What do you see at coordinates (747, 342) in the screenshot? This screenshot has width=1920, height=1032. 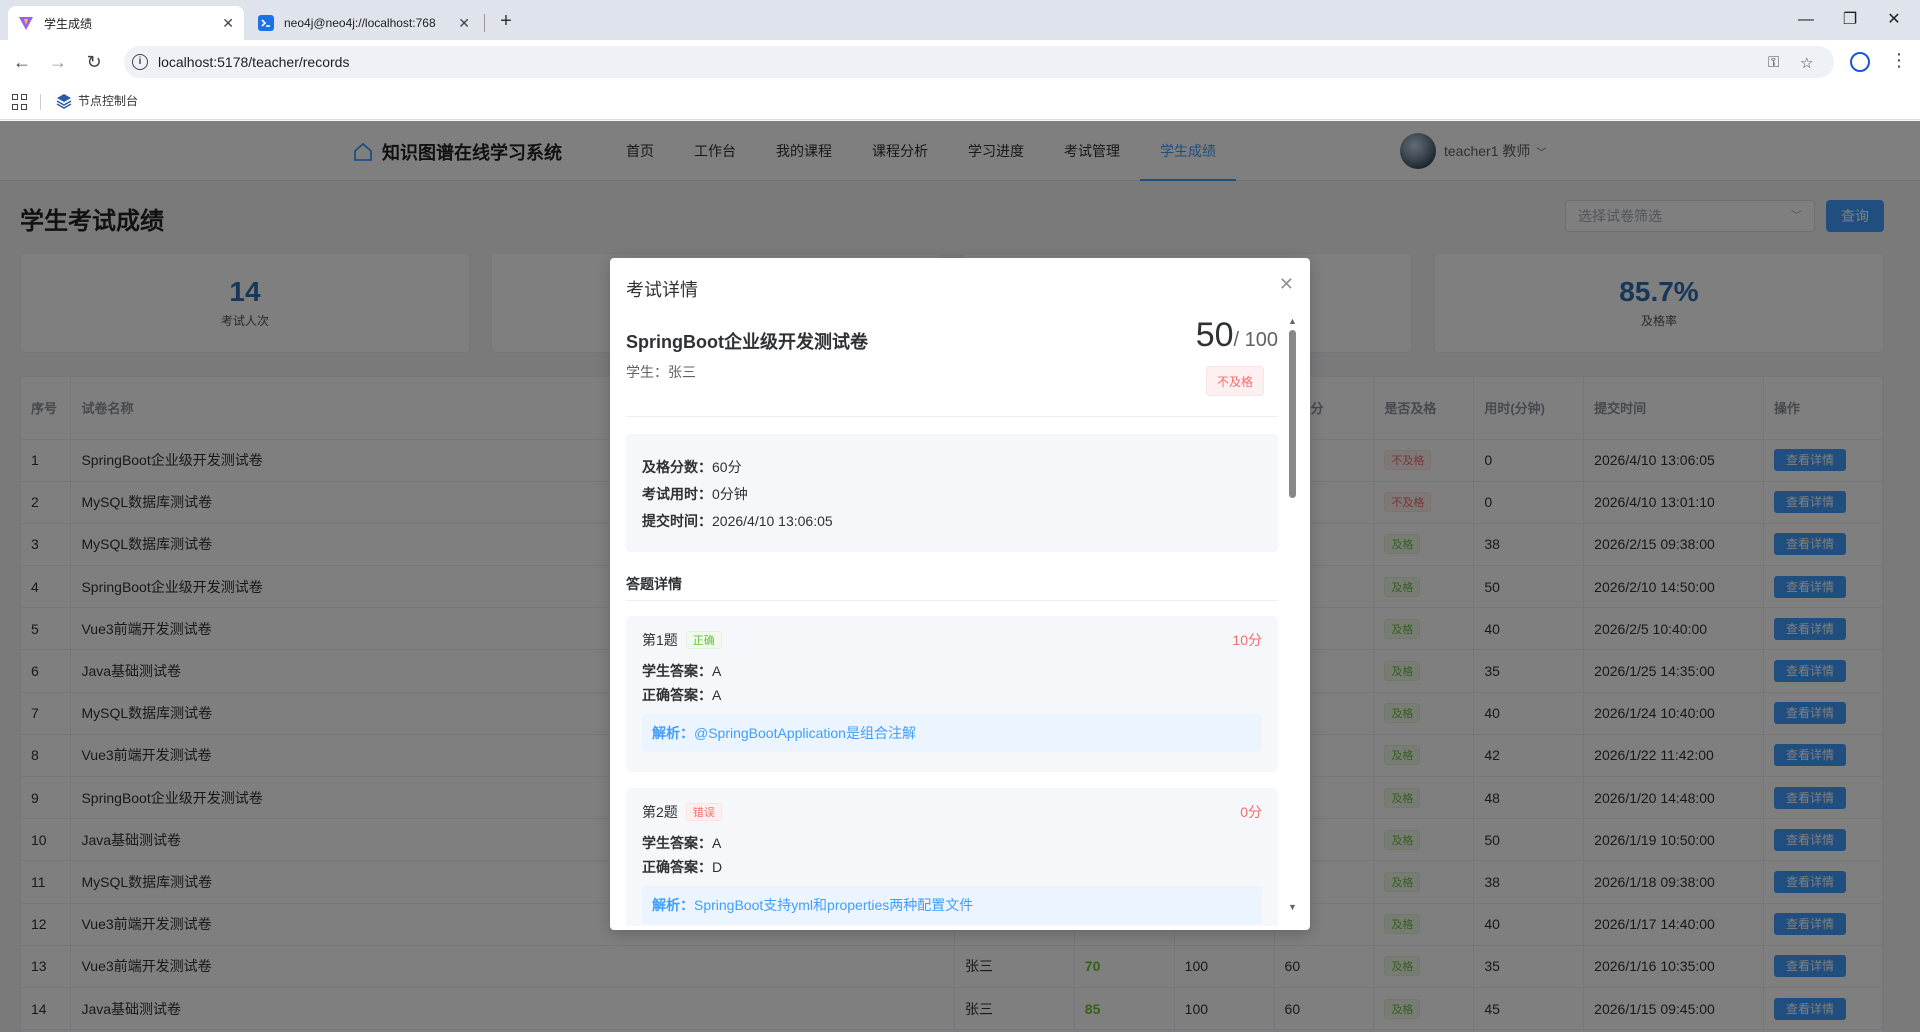 I see `exam-name: SpringBoot企业级开发测试卷` at bounding box center [747, 342].